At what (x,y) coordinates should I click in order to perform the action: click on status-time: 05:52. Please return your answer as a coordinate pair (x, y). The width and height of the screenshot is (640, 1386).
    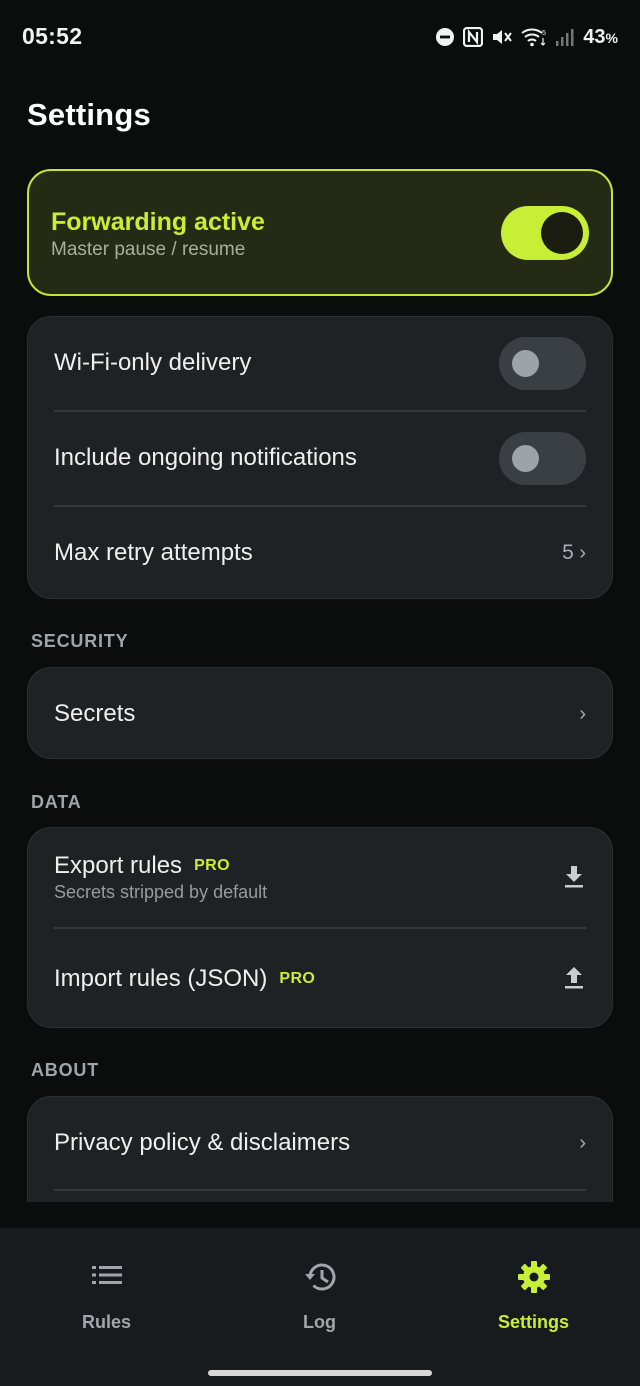
    Looking at the image, I should click on (52, 36).